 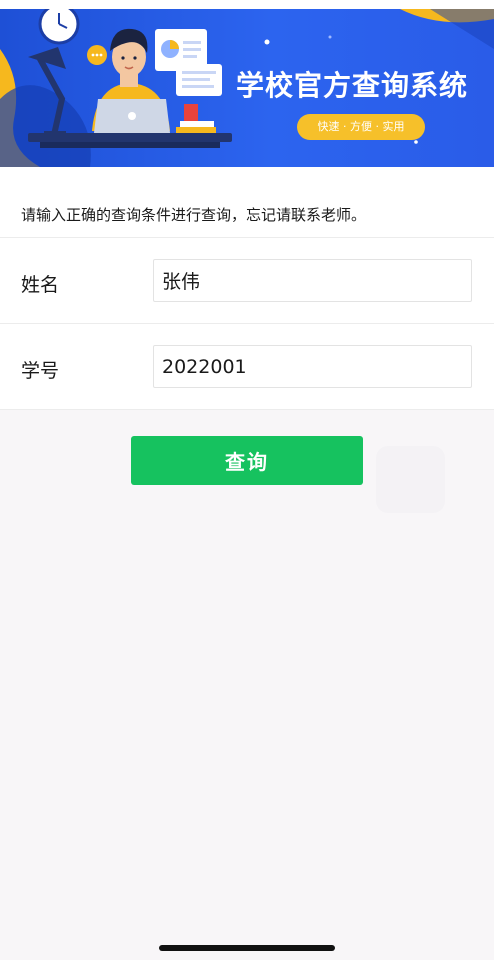 What do you see at coordinates (194, 215) in the screenshot?
I see `notice-text: 请输入正确的查询条件进行查询，忘记请联系老师。` at bounding box center [194, 215].